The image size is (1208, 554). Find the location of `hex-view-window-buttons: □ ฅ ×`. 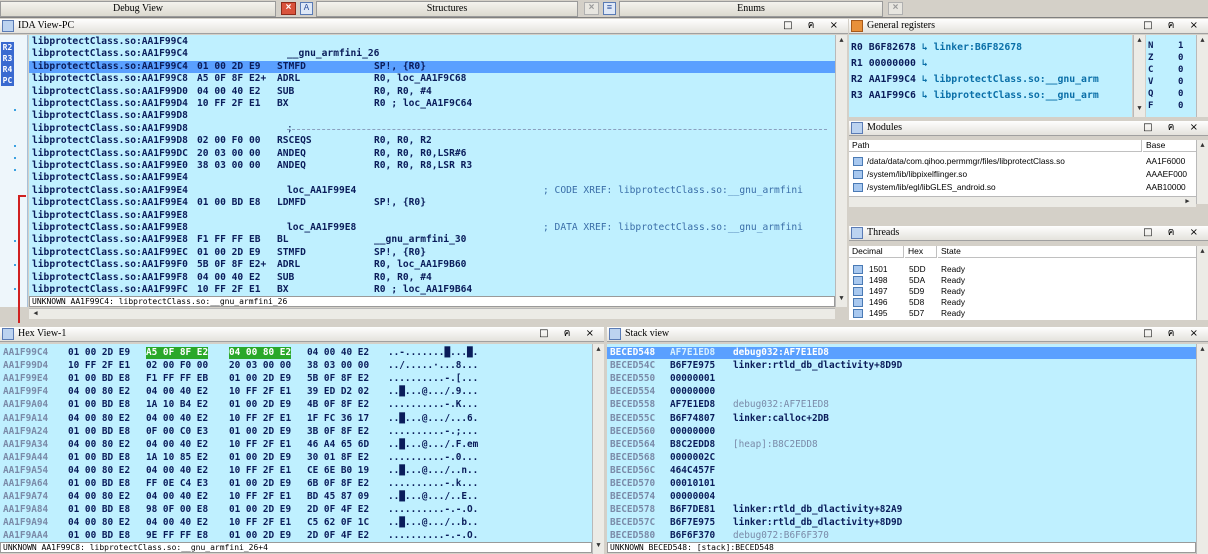

hex-view-window-buttons: □ ฅ × is located at coordinates (569, 334).